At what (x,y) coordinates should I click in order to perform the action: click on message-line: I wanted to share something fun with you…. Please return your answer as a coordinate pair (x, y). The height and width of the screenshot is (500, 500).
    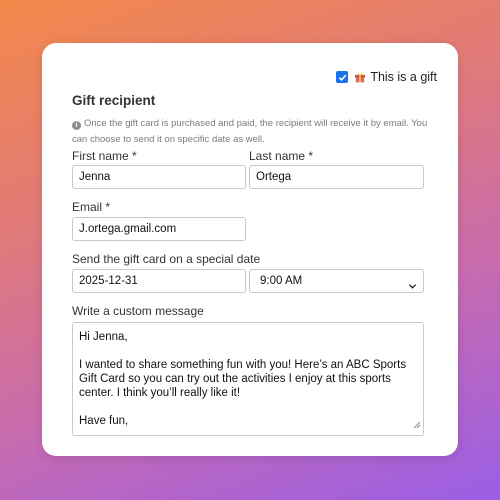
    Looking at the image, I should click on (243, 379).